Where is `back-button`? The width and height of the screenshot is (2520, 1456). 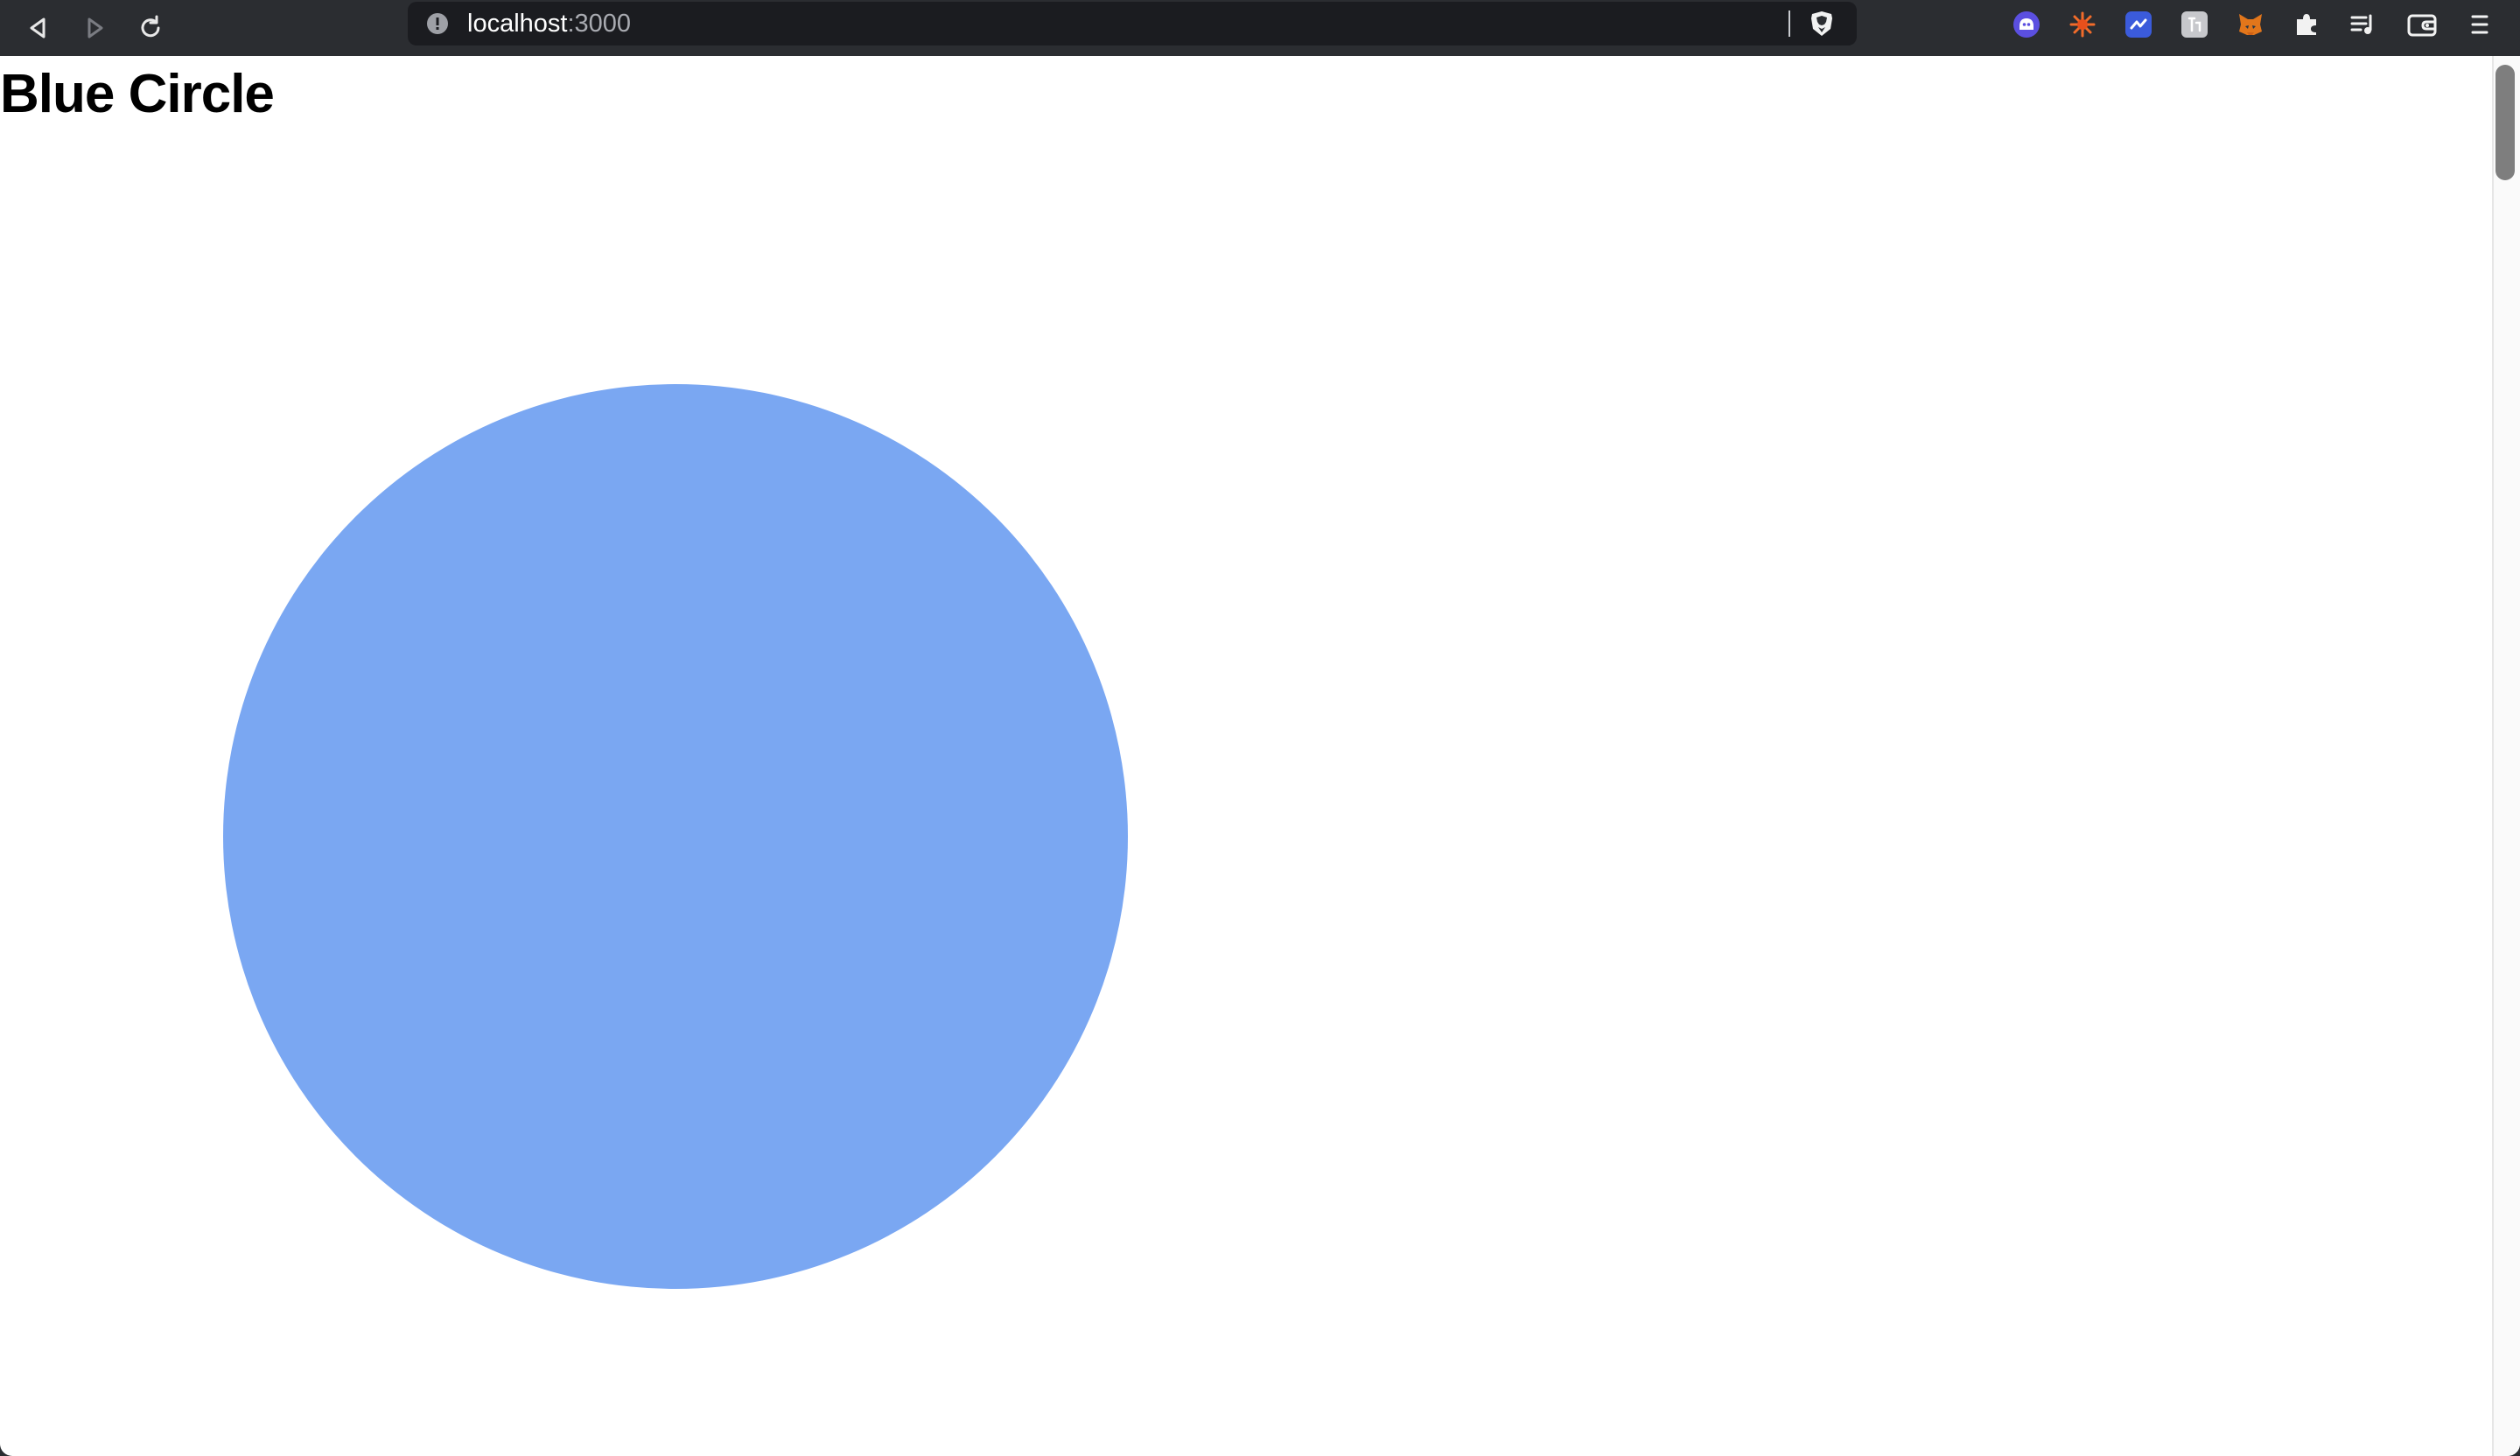
back-button is located at coordinates (39, 28).